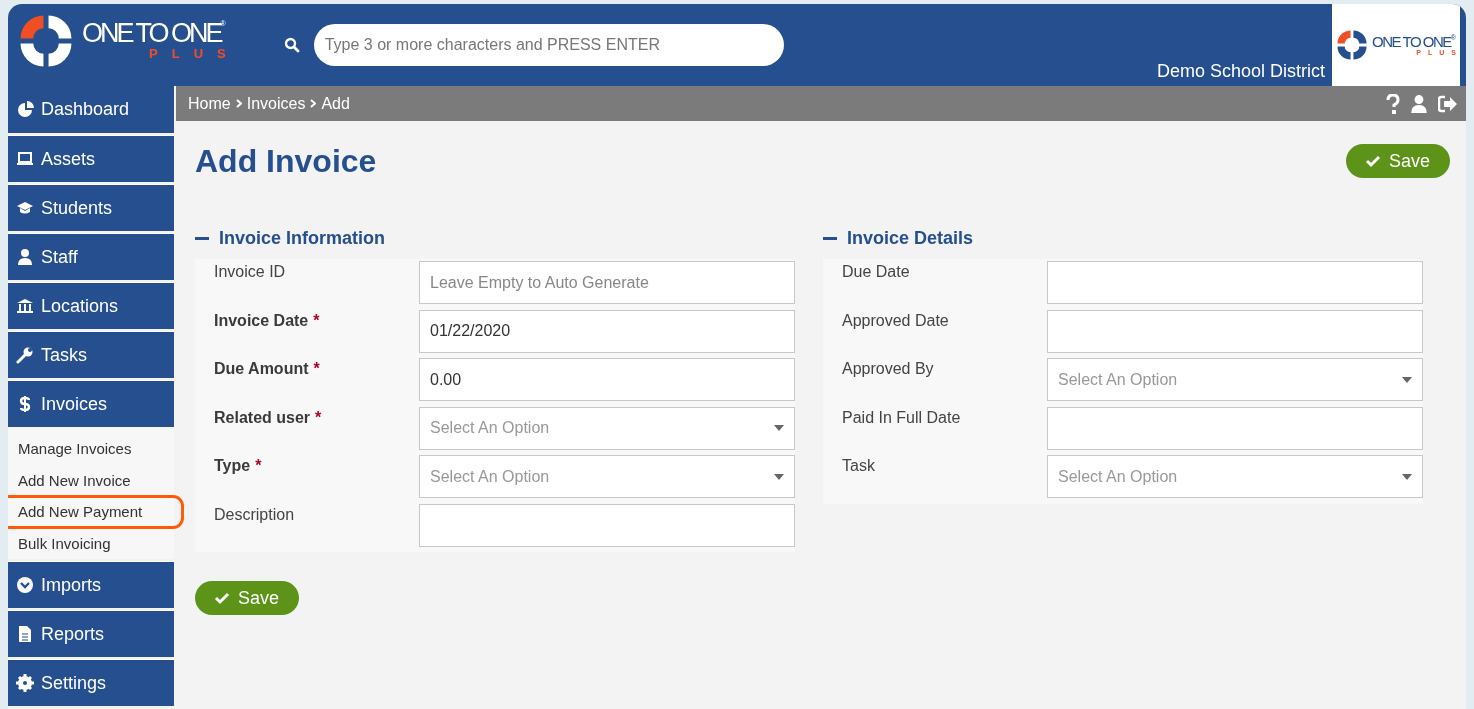 This screenshot has height=709, width=1474. Describe the element at coordinates (91, 543) in the screenshot. I see `submenu-item: Bulk Invoicing` at that location.